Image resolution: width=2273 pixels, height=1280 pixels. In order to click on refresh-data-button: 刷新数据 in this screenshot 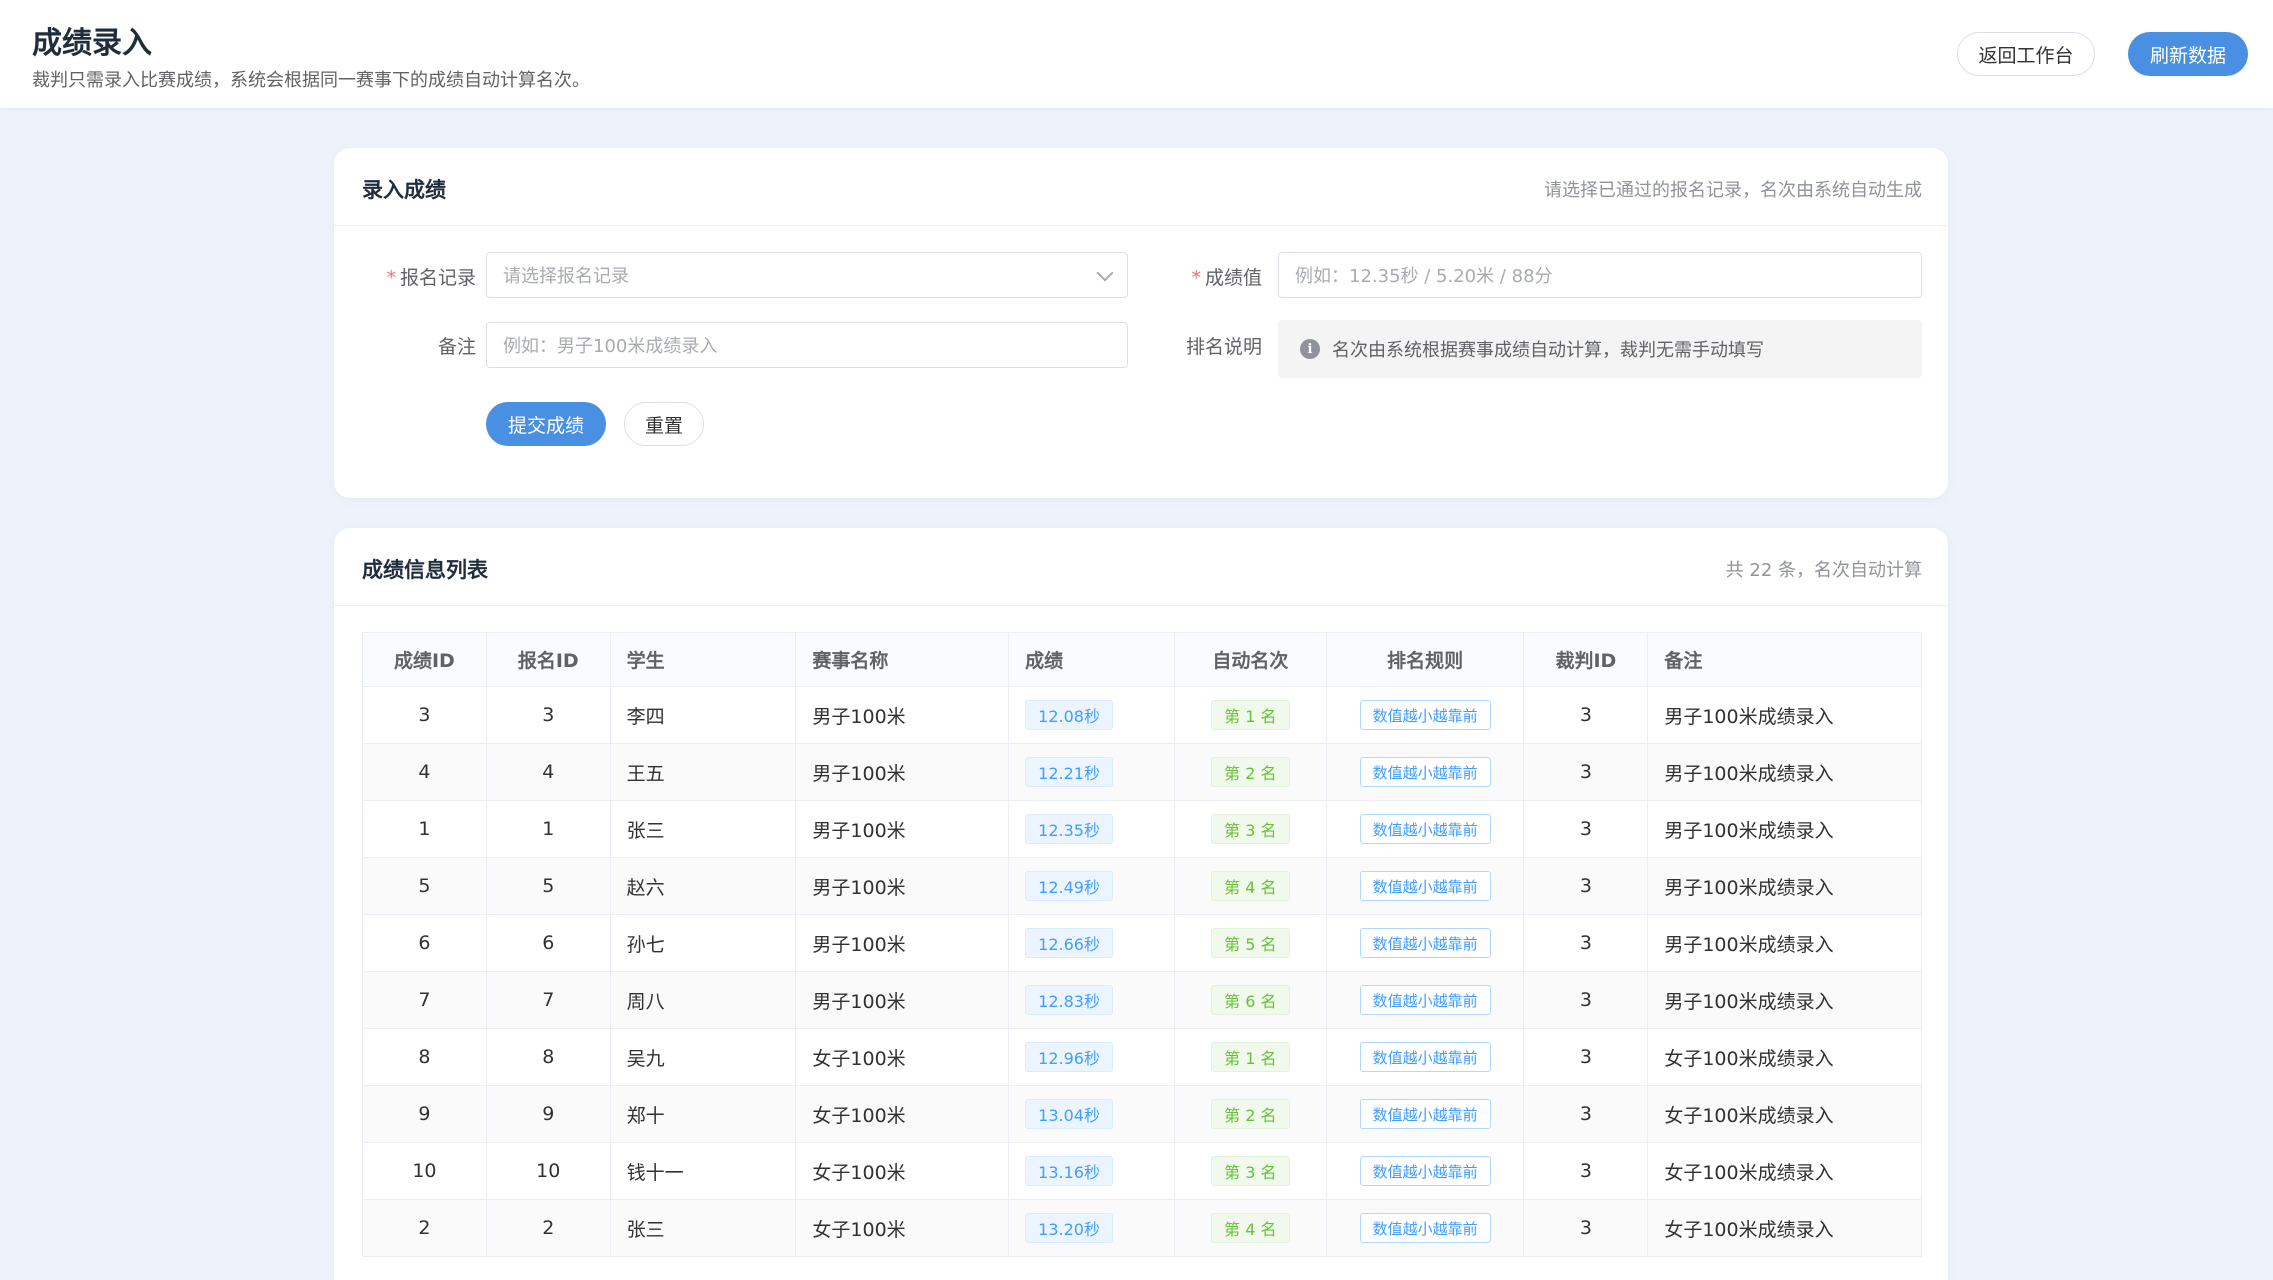, I will do `click(2188, 54)`.